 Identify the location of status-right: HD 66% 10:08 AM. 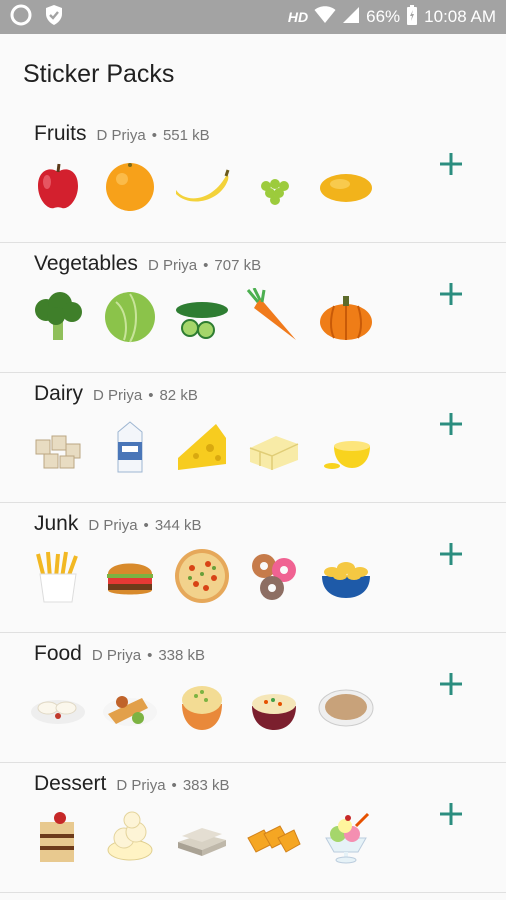
(392, 17).